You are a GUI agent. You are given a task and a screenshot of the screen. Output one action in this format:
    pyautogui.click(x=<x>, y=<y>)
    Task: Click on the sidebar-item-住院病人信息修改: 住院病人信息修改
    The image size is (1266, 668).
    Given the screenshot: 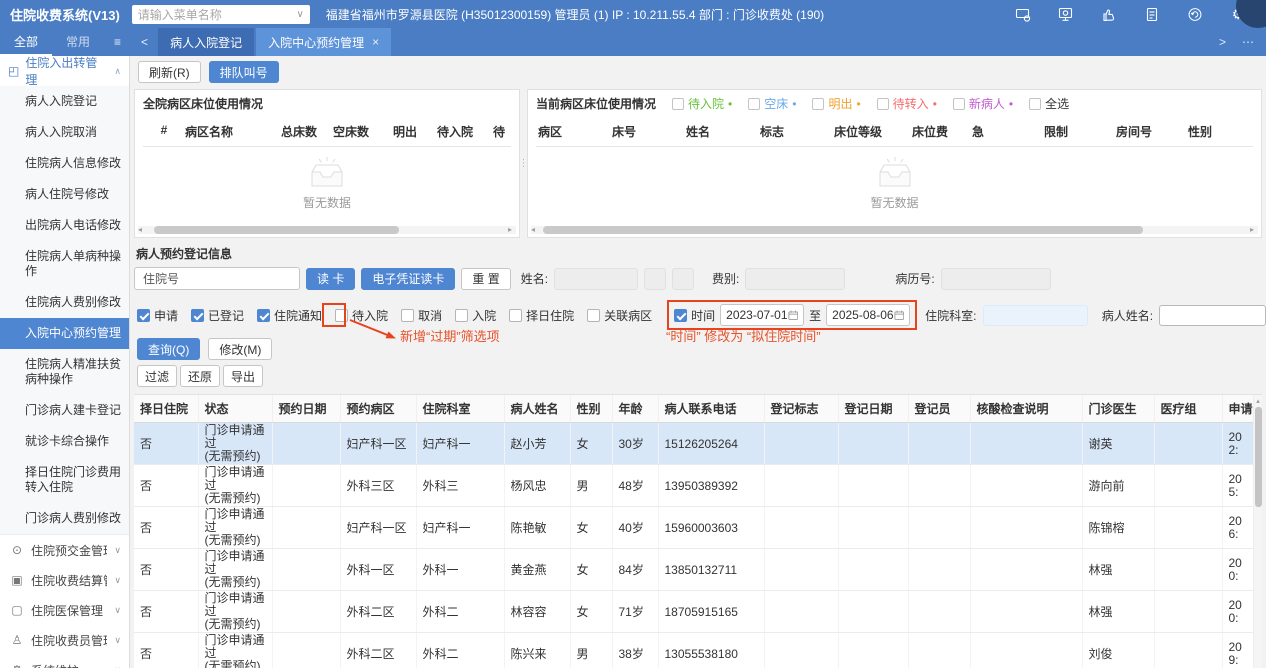 What is the action you would take?
    pyautogui.click(x=64, y=163)
    